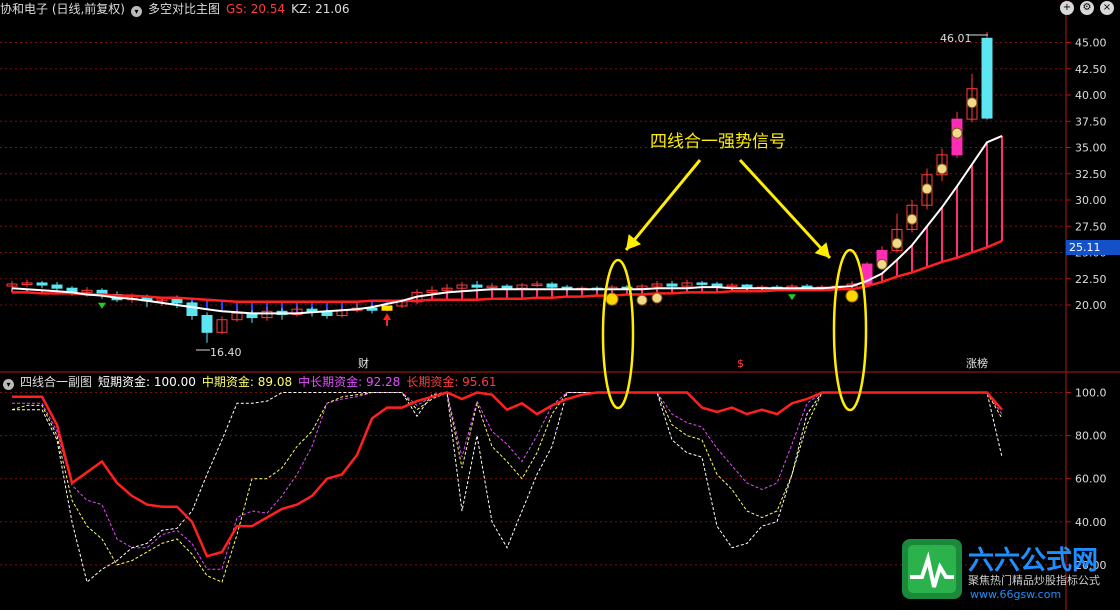 Image resolution: width=1120 pixels, height=610 pixels. What do you see at coordinates (226, 352) in the screenshot?
I see `low-price-label: 16.40` at bounding box center [226, 352].